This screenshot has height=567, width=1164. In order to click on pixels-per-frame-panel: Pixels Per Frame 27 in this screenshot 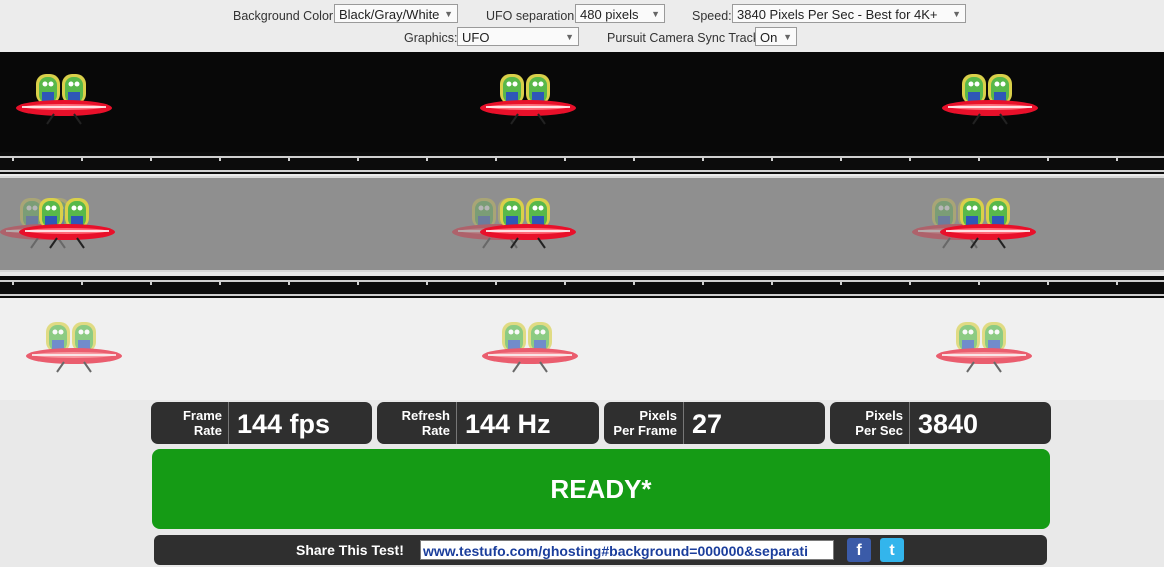, I will do `click(714, 423)`.